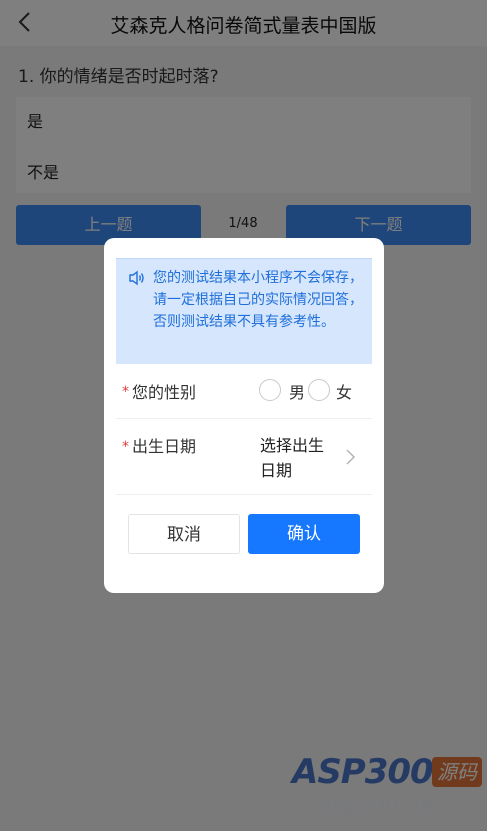 The image size is (487, 831). What do you see at coordinates (184, 534) in the screenshot?
I see `cancel-button: 取消` at bounding box center [184, 534].